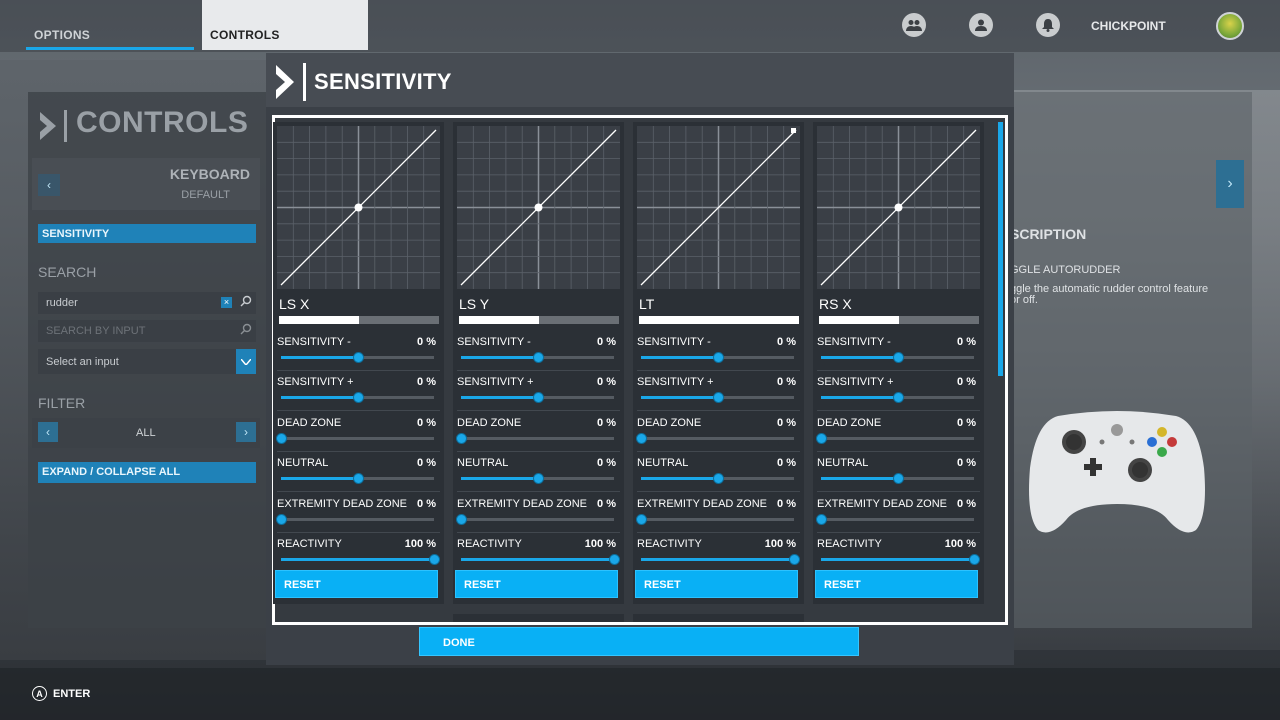  What do you see at coordinates (914, 25) in the screenshot?
I see `friends-icon` at bounding box center [914, 25].